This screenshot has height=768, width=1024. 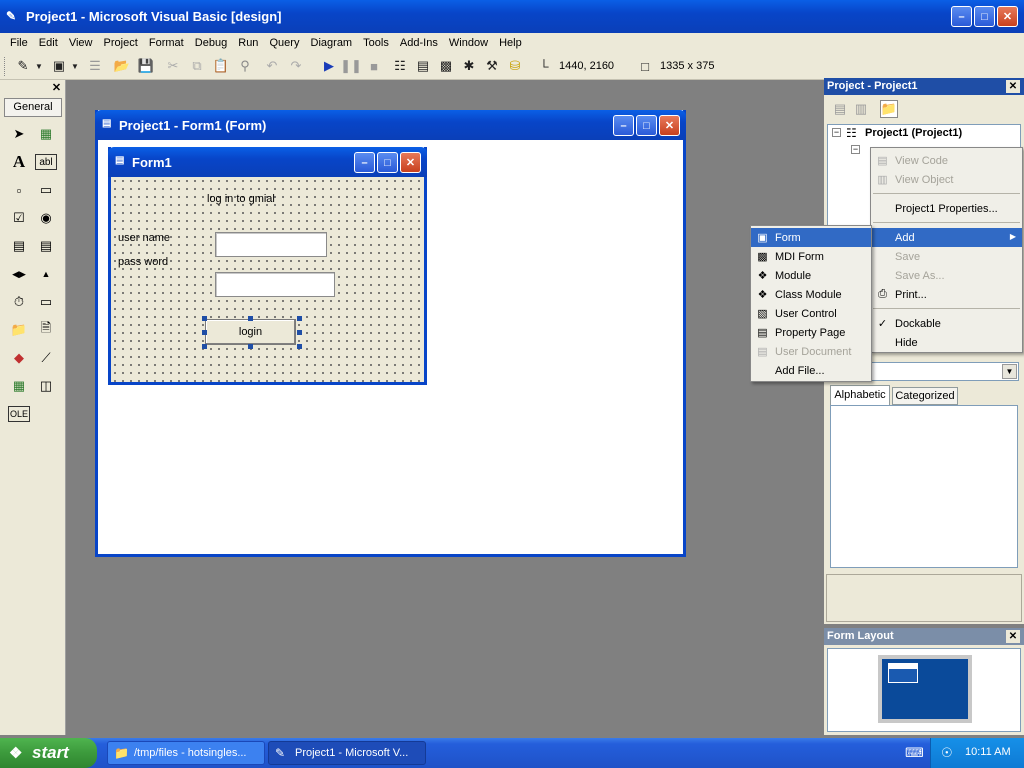 What do you see at coordinates (46, 218) in the screenshot?
I see `optionbutton-tool-icon: ◉` at bounding box center [46, 218].